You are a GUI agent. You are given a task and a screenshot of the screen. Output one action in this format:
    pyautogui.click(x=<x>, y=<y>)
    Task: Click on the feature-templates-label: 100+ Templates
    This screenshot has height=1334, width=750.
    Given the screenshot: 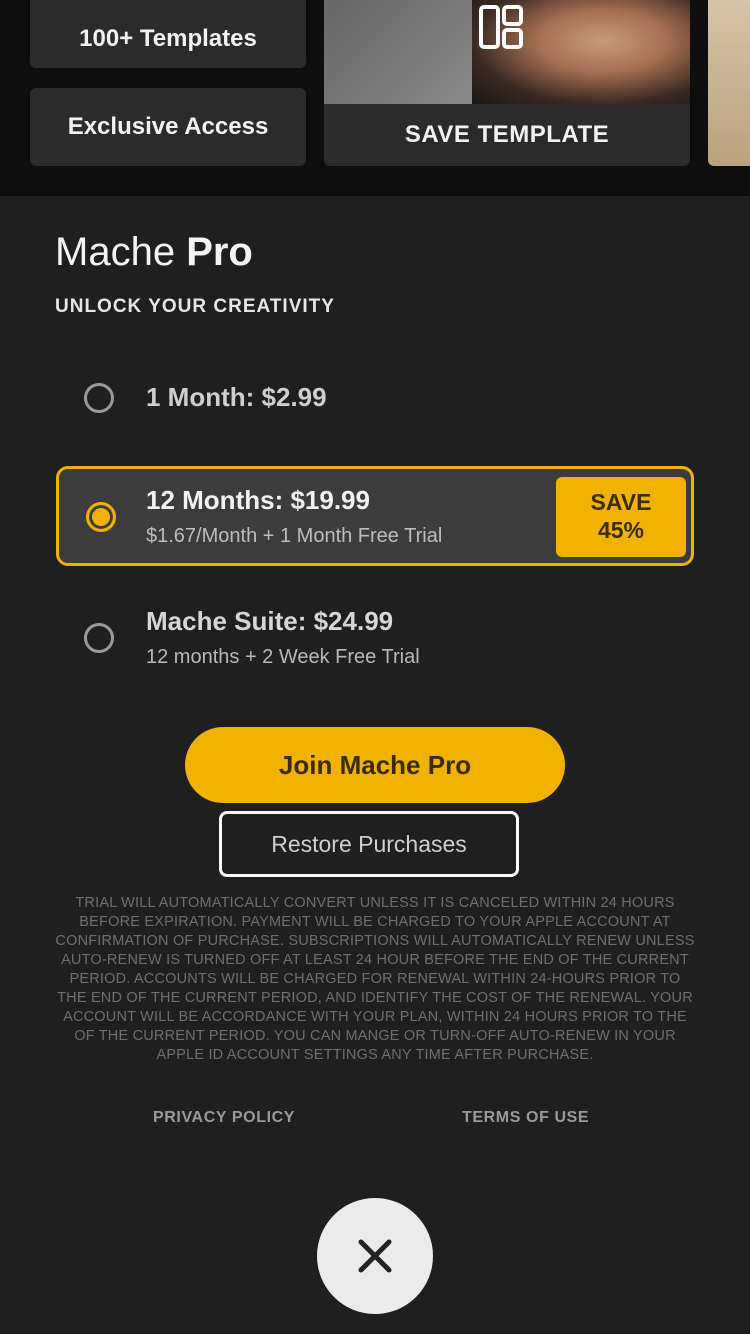 What is the action you would take?
    pyautogui.click(x=168, y=38)
    